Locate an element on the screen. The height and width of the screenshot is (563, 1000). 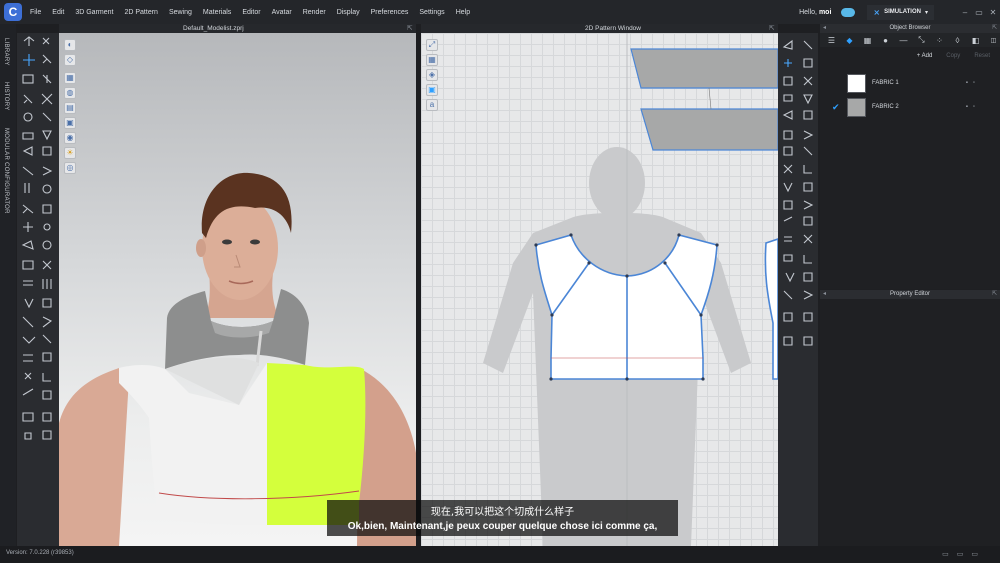
object-browser-tabs: ☰ ◆ ▦ ● — ⤡ ⁘ ◊ ◧ ◫ is located at coordinates (910, 40).